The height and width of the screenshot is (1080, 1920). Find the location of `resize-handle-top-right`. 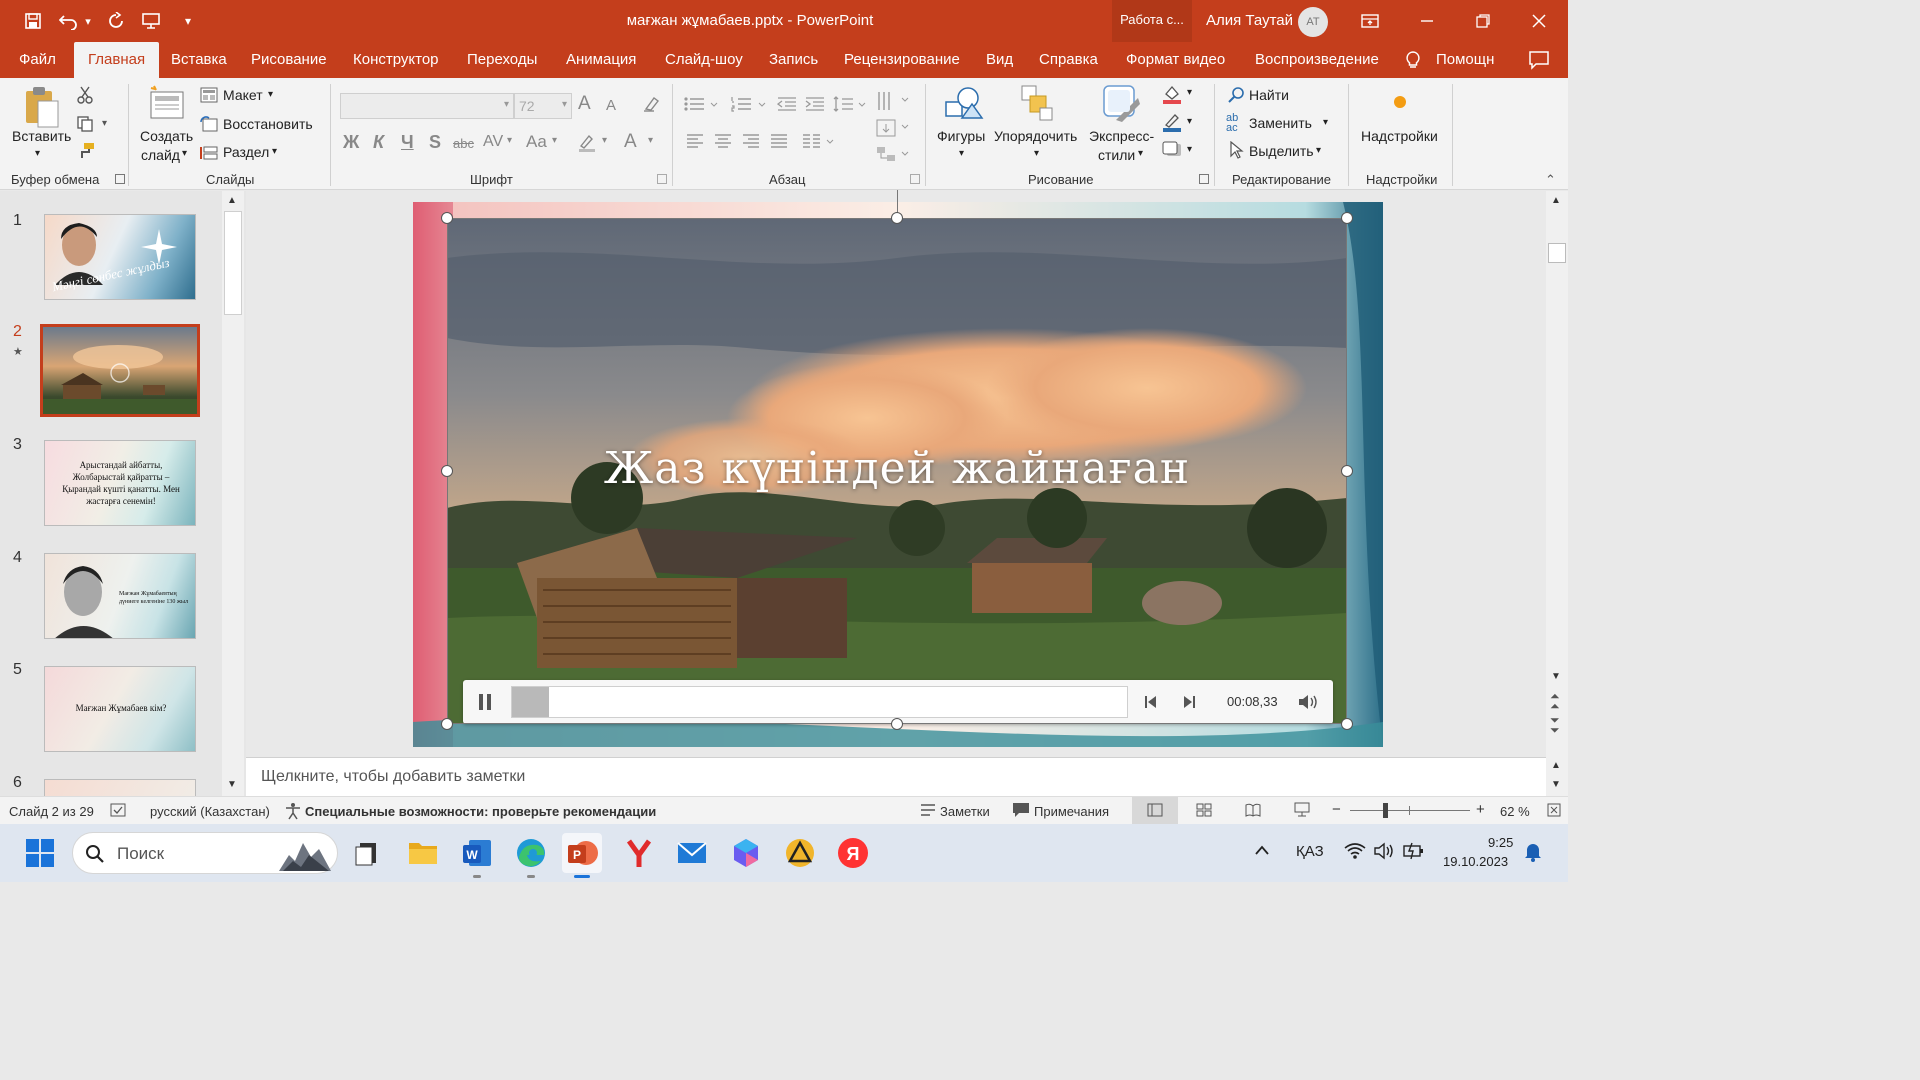

resize-handle-top-right is located at coordinates (1347, 218).